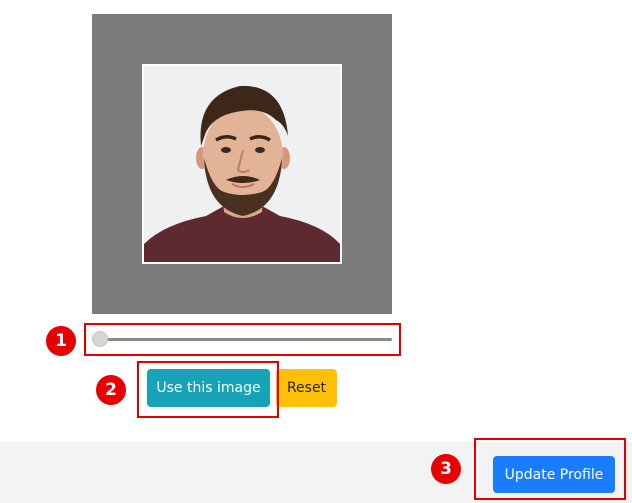 The image size is (632, 503). What do you see at coordinates (446, 469) in the screenshot?
I see `annotation-badge-3: 3` at bounding box center [446, 469].